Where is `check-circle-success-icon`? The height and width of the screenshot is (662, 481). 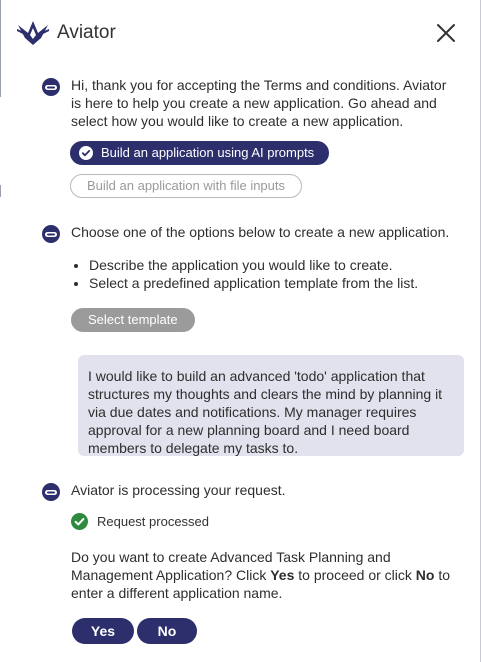
check-circle-success-icon is located at coordinates (79, 521).